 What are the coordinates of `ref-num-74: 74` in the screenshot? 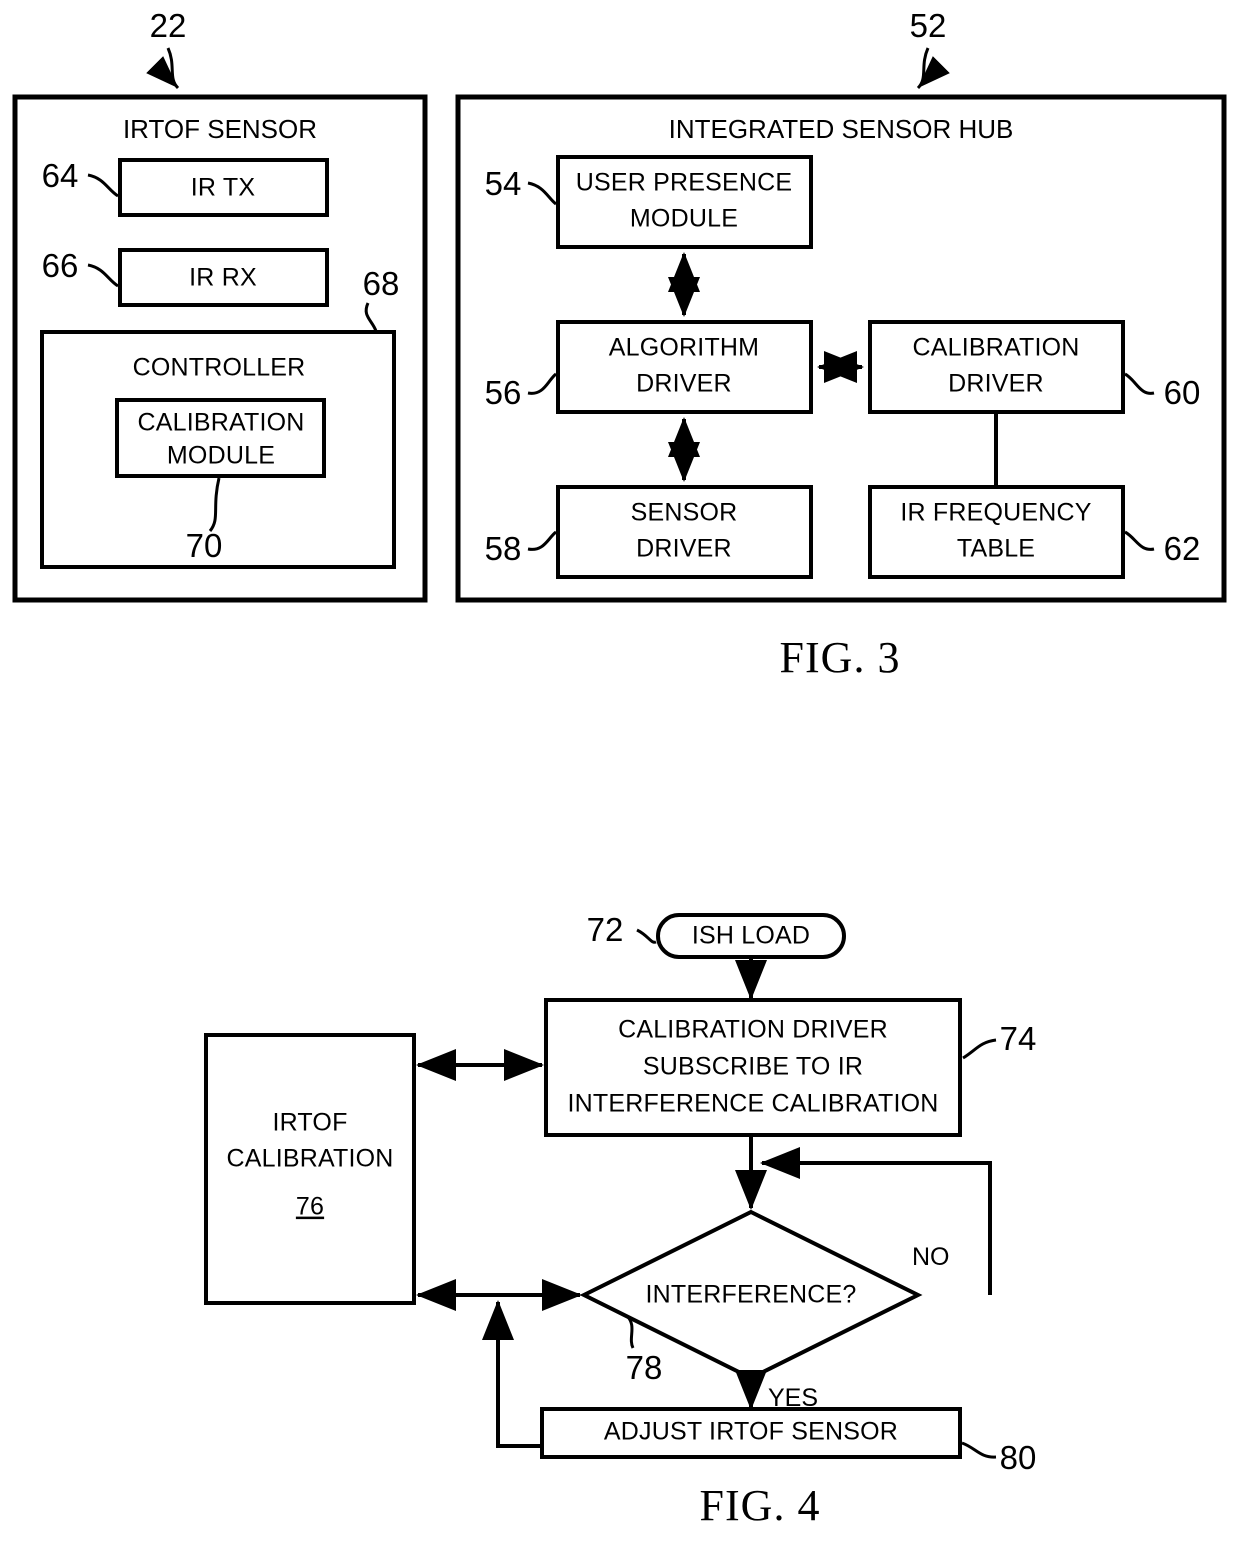 It's located at (1018, 1038).